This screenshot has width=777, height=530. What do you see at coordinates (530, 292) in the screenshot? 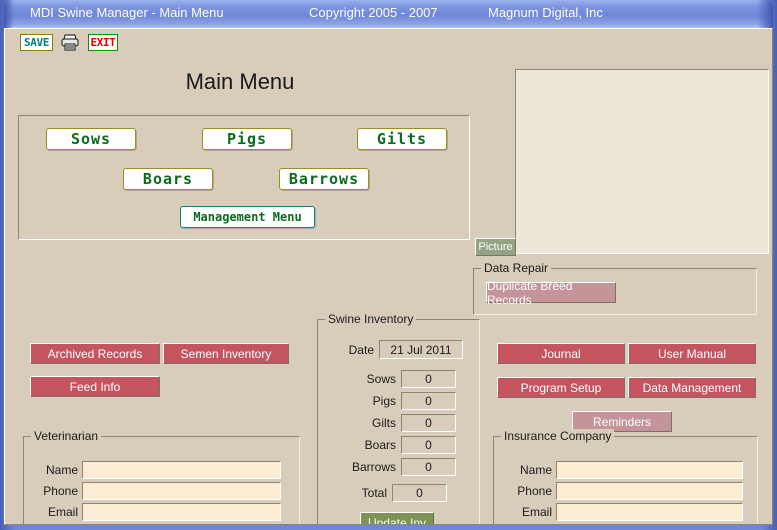
I see `duplicate-breed-records-label: Duplicate Breed Records` at bounding box center [530, 292].